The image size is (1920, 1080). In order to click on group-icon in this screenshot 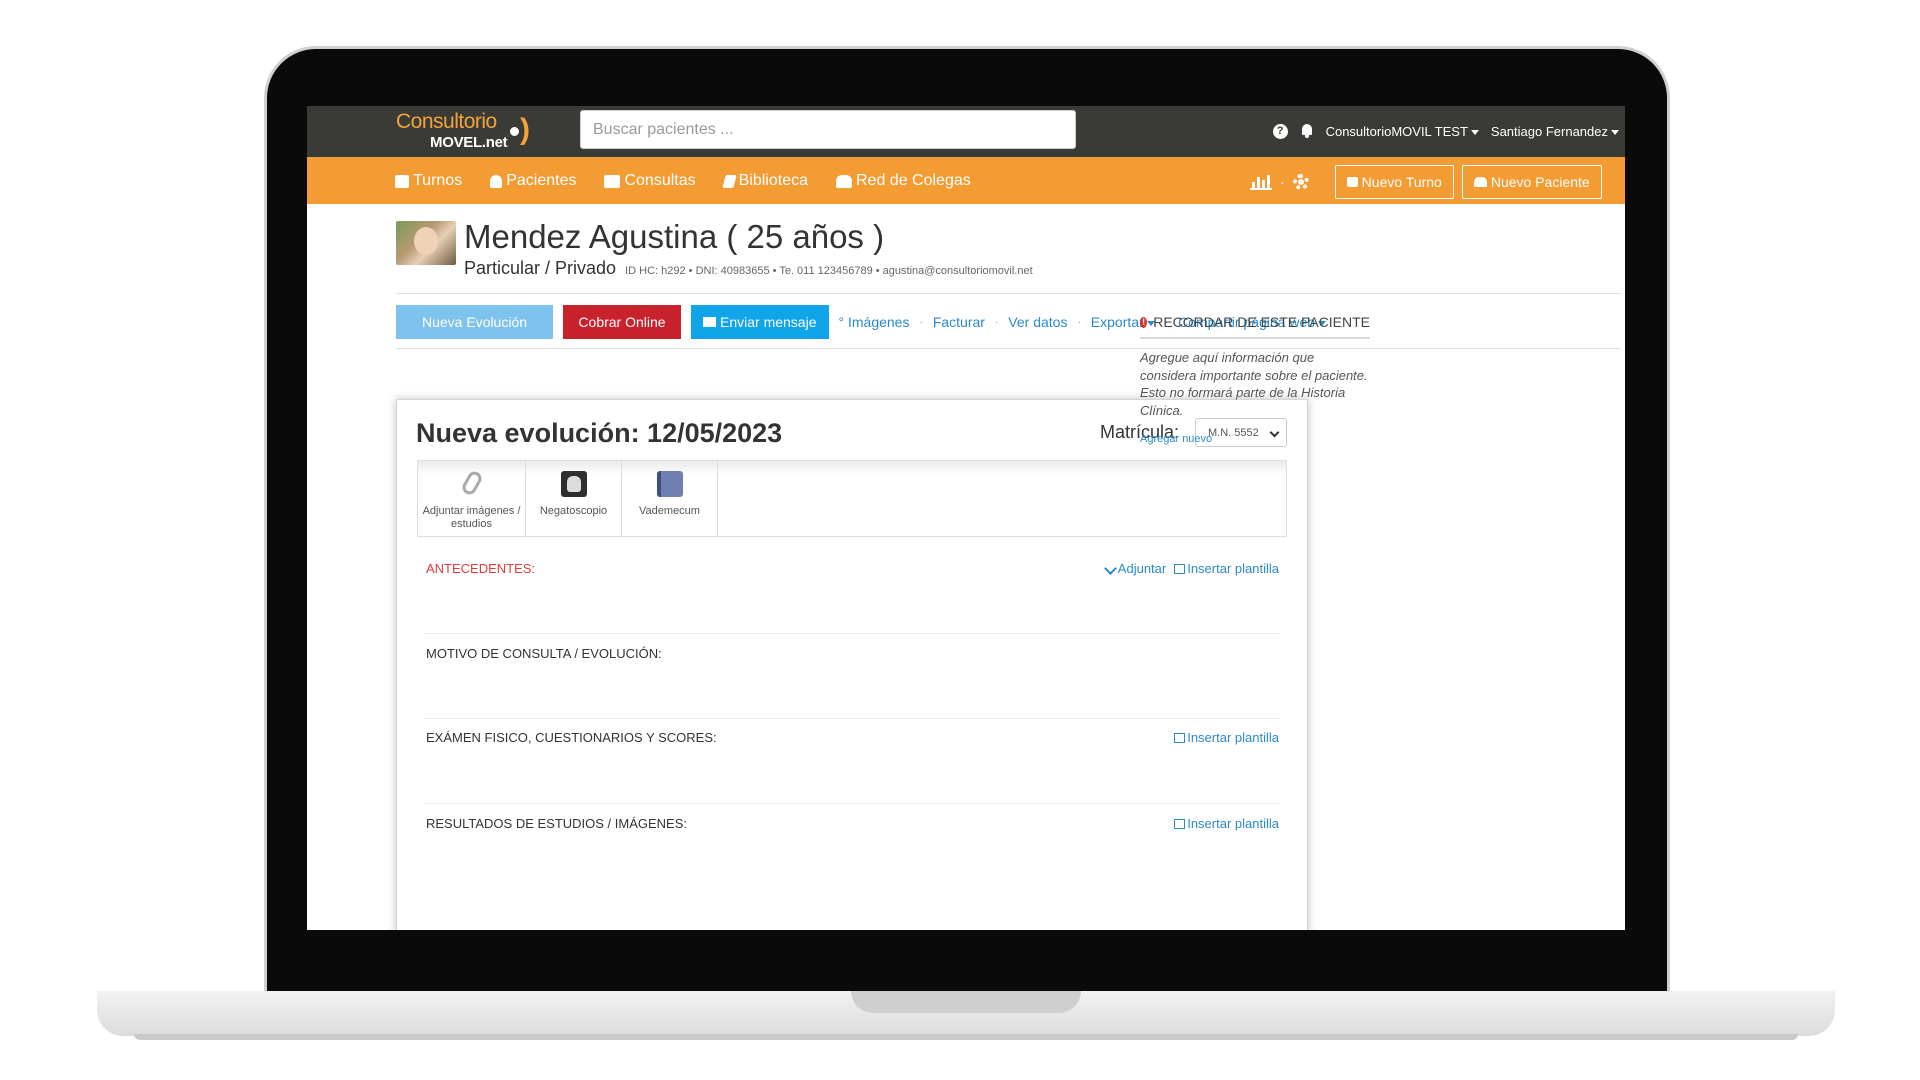, I will do `click(844, 181)`.